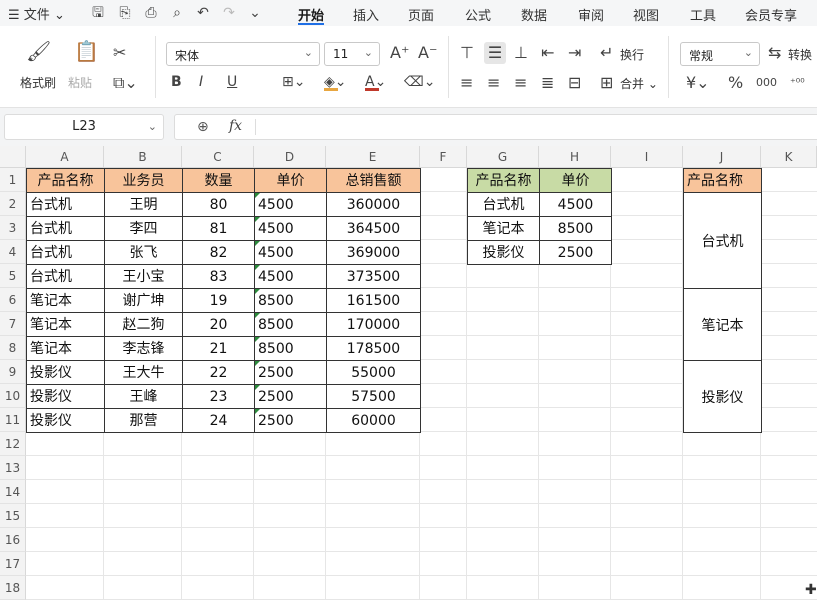  What do you see at coordinates (574, 53) in the screenshot?
I see `indent-increase-icon: ⇥` at bounding box center [574, 53].